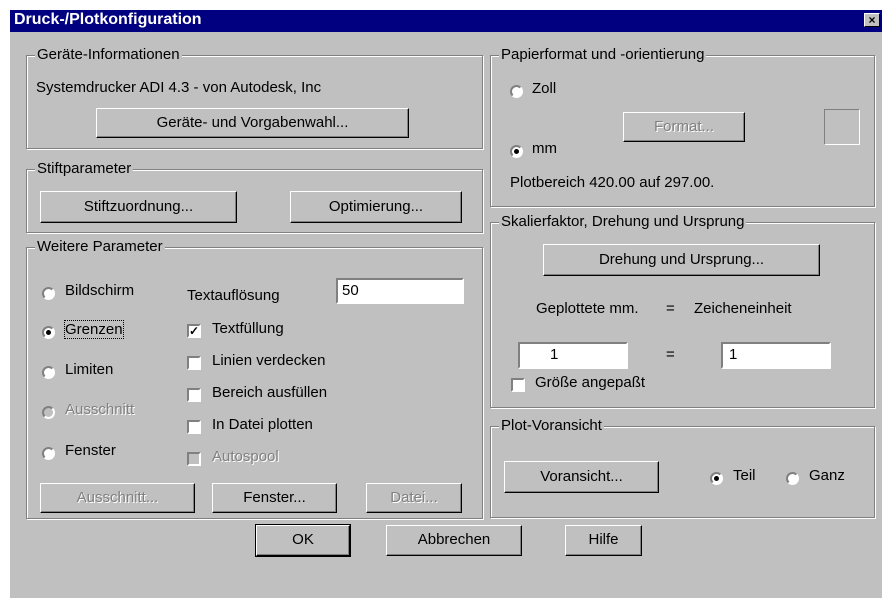  I want to click on radio-label: Zoll, so click(544, 88).